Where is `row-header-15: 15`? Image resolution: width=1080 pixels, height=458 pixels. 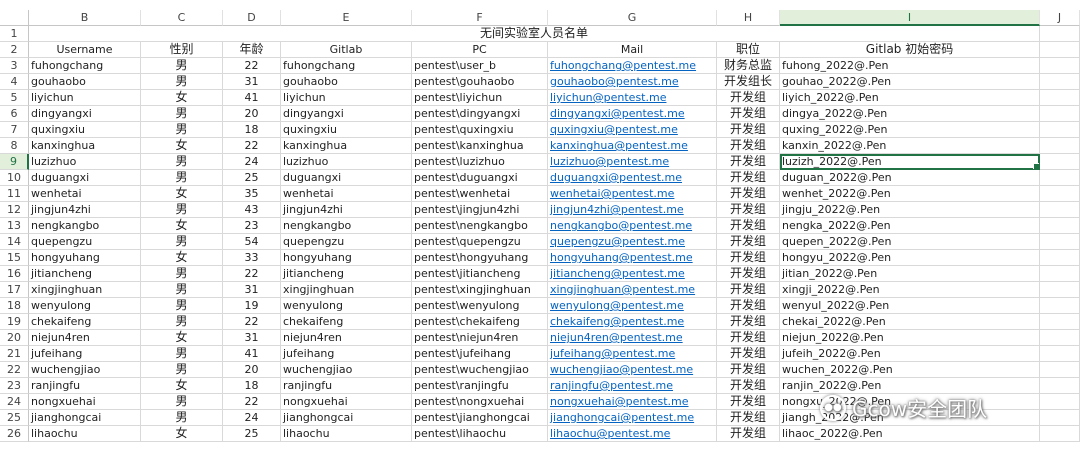
row-header-15: 15 is located at coordinates (14, 258).